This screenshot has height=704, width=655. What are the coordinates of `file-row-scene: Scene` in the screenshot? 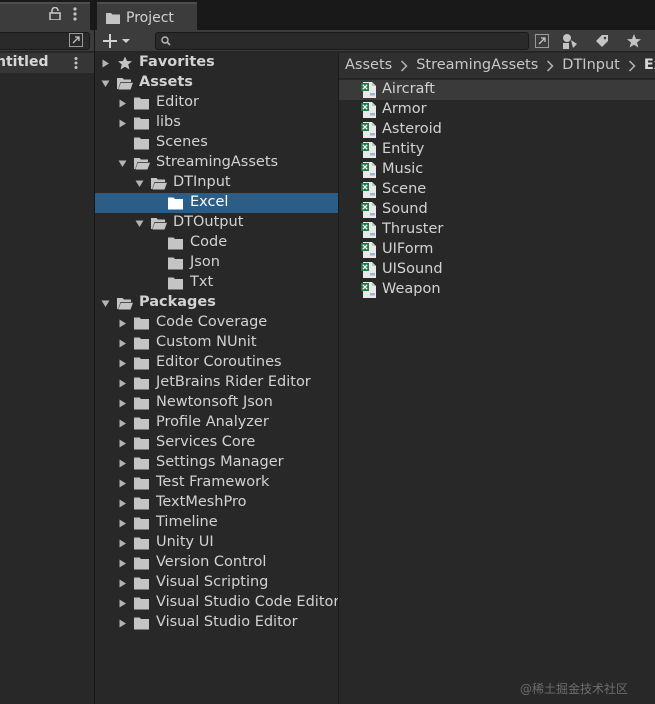 It's located at (497, 190).